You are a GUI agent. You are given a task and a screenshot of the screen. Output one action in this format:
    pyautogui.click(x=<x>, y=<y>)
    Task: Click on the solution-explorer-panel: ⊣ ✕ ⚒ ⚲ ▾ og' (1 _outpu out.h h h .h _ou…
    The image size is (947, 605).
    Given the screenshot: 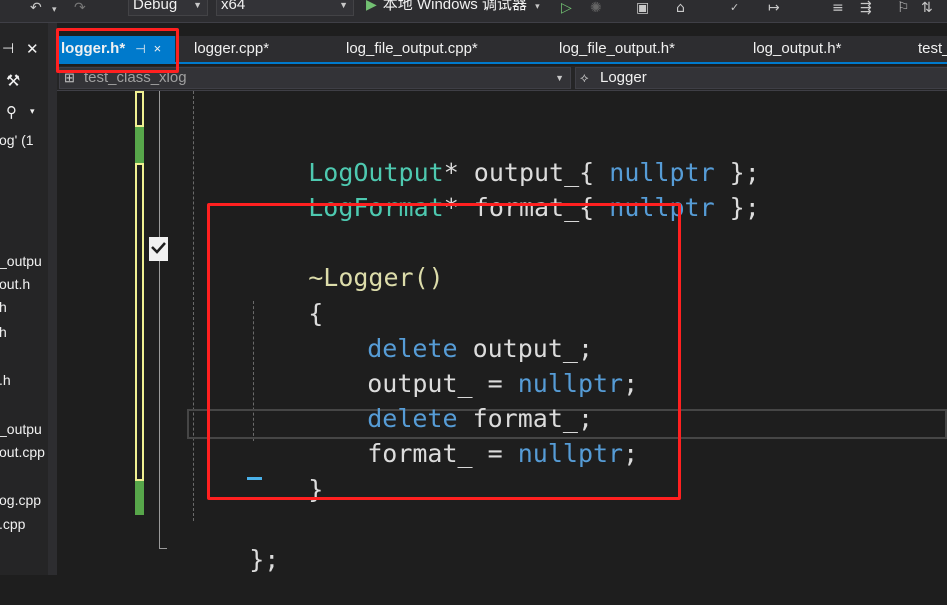 What is the action you would take?
    pyautogui.click(x=24, y=299)
    